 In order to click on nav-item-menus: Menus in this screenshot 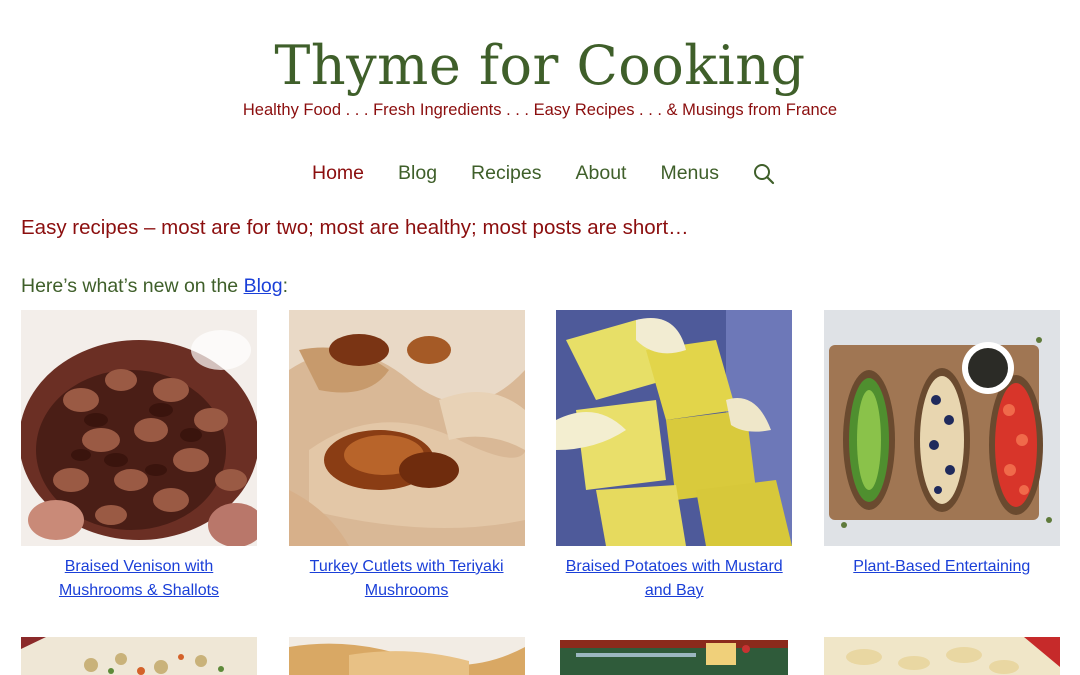, I will do `click(689, 173)`.